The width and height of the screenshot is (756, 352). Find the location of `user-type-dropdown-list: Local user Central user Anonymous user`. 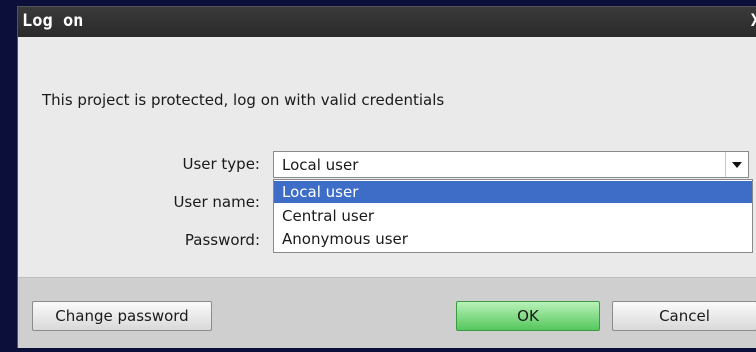

user-type-dropdown-list: Local user Central user Anonymous user is located at coordinates (513, 216).